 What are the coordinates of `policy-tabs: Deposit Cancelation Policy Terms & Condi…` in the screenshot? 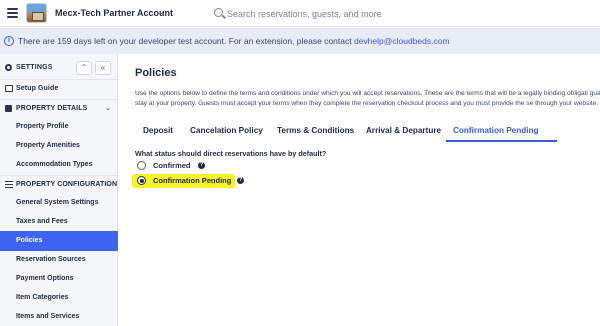 It's located at (367, 134).